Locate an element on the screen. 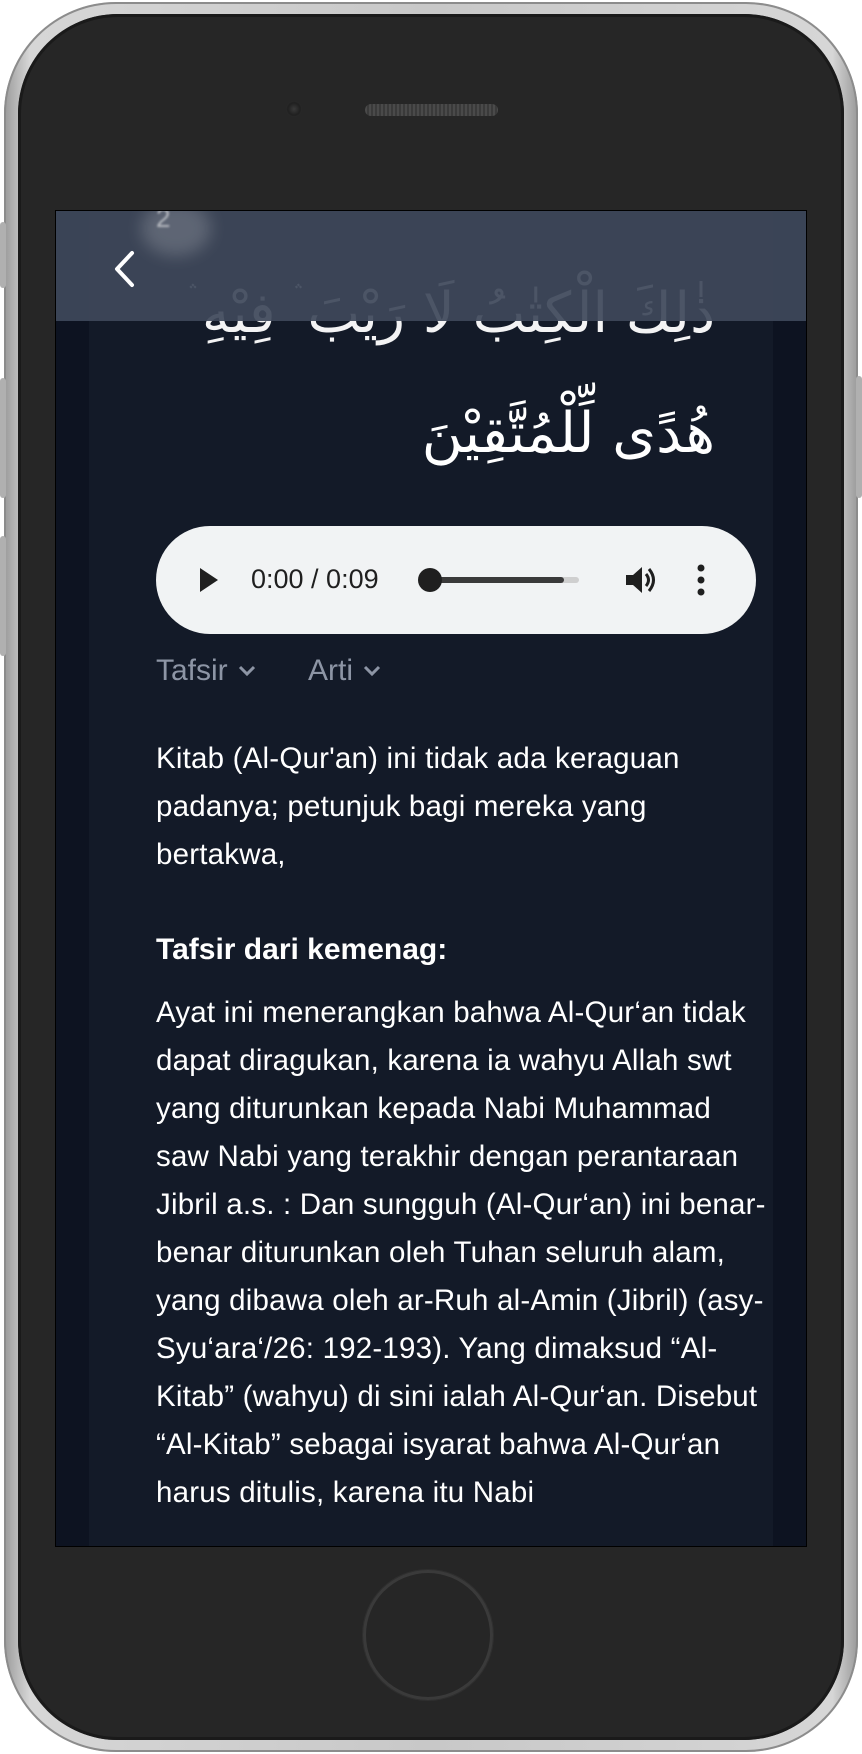  tafsir-dropdown-label: Tafsir is located at coordinates (192, 670).